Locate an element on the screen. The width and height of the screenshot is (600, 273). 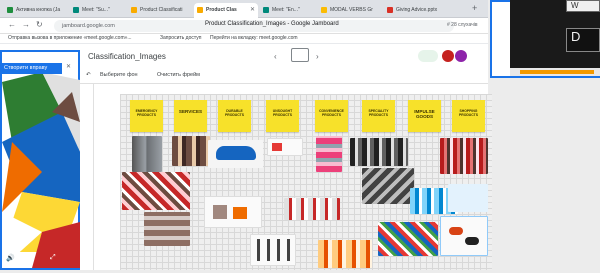
close-tab-icon: ✕ is located at coordinates (252, 9).